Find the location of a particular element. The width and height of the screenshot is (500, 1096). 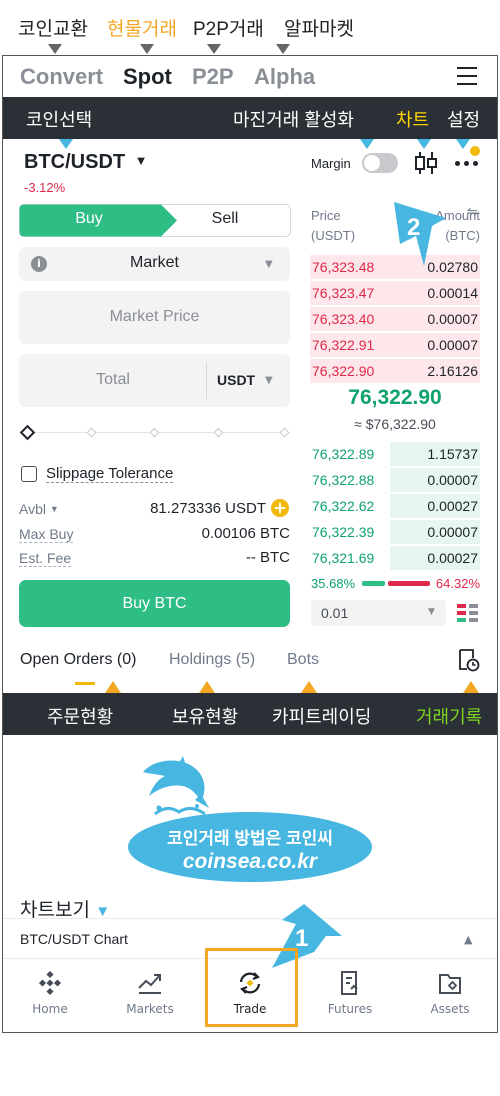

pair-selector: BTC/USDT ▼ is located at coordinates (86, 162).